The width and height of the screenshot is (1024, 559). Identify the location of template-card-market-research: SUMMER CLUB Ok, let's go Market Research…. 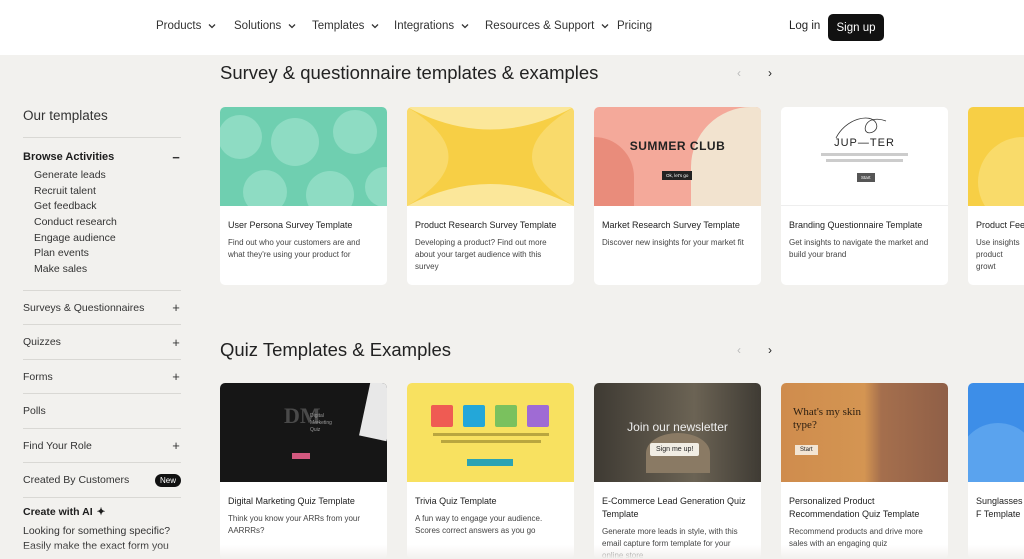
(677, 196).